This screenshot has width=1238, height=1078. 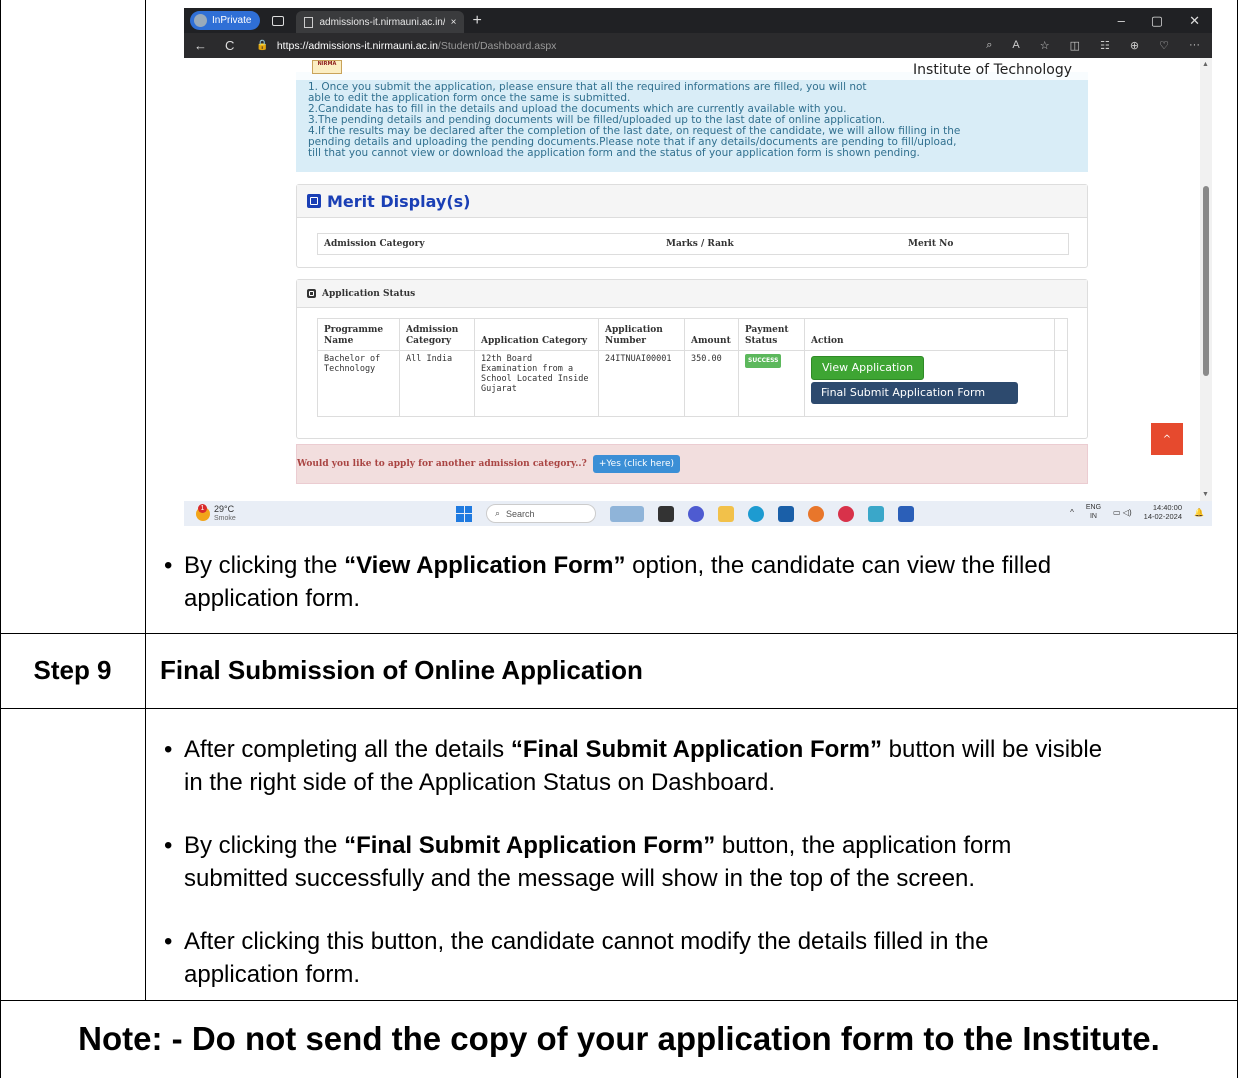 What do you see at coordinates (1122, 512) in the screenshot?
I see `network-volume-icon: ▭ ◁)` at bounding box center [1122, 512].